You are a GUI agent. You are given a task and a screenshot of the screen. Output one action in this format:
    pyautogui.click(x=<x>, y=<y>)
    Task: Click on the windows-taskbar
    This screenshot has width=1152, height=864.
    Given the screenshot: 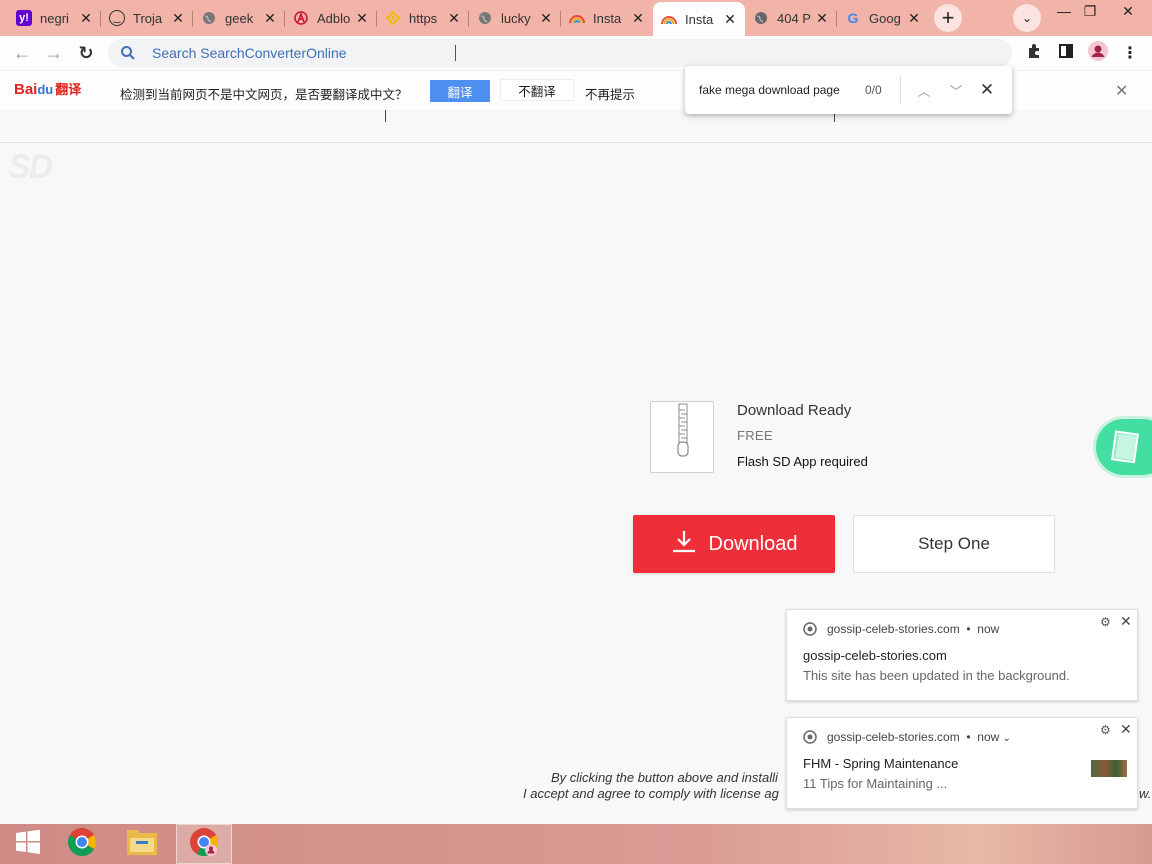 What is the action you would take?
    pyautogui.click(x=576, y=844)
    